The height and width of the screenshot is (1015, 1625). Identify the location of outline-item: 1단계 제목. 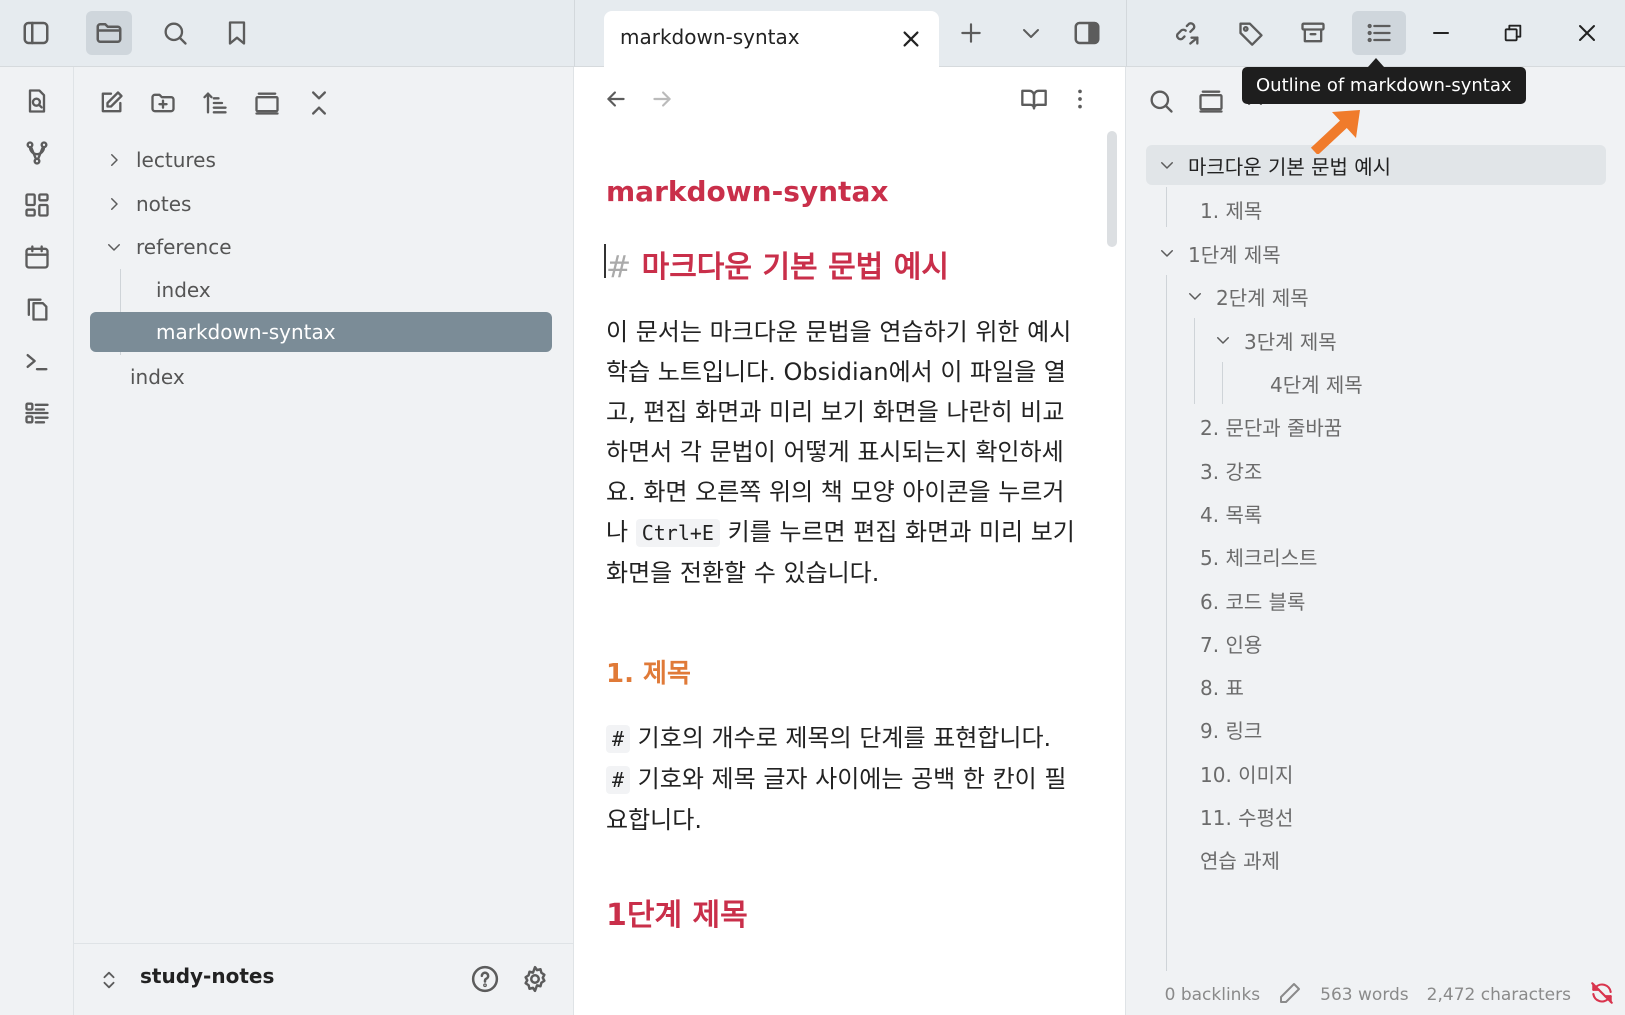
(1216, 253).